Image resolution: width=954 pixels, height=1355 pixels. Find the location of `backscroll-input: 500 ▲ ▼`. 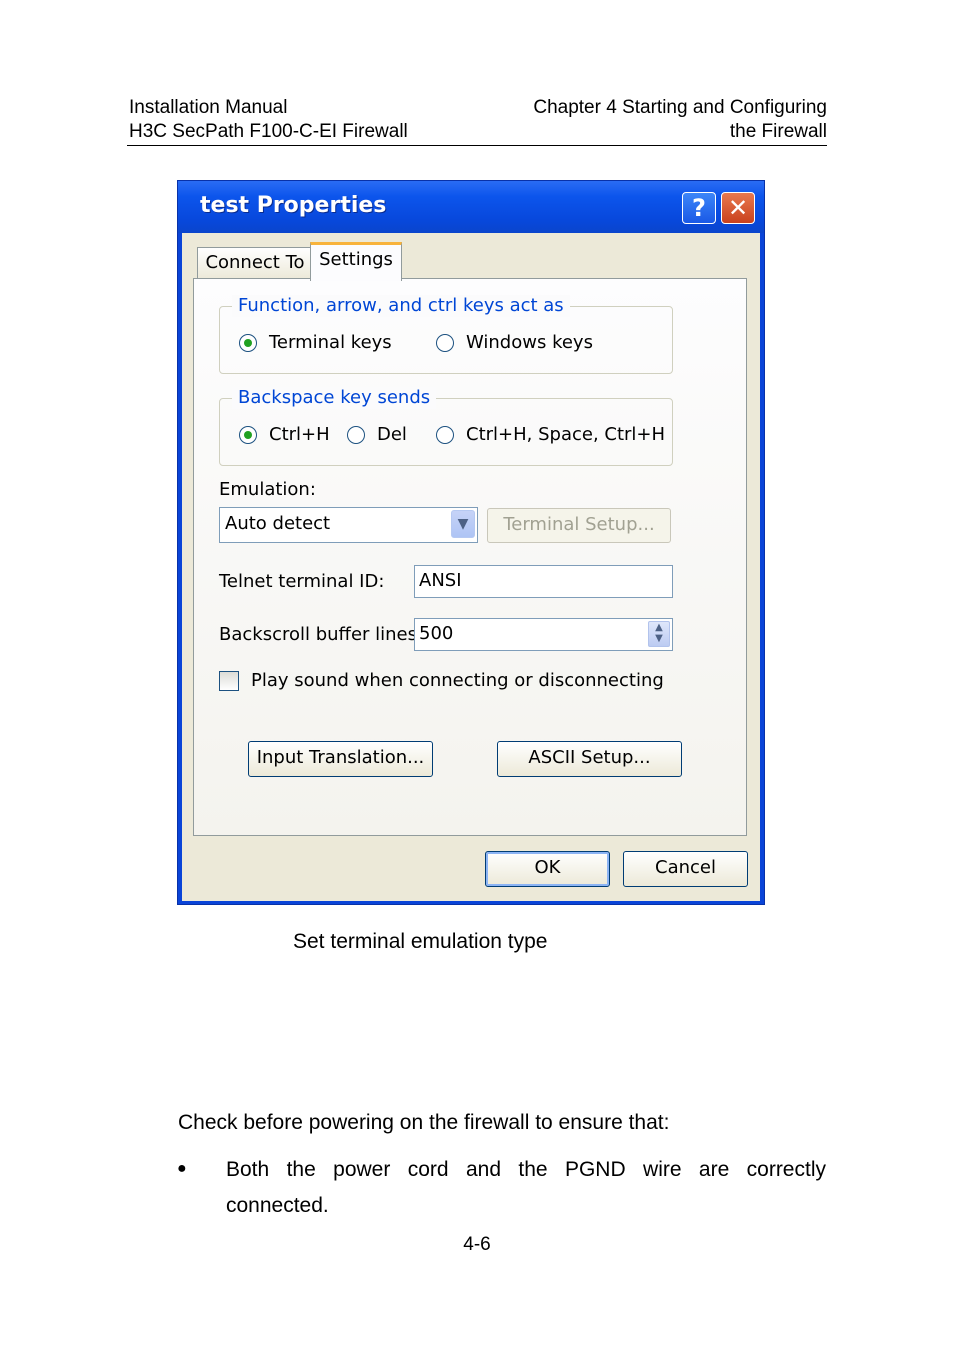

backscroll-input: 500 ▲ ▼ is located at coordinates (543, 634).